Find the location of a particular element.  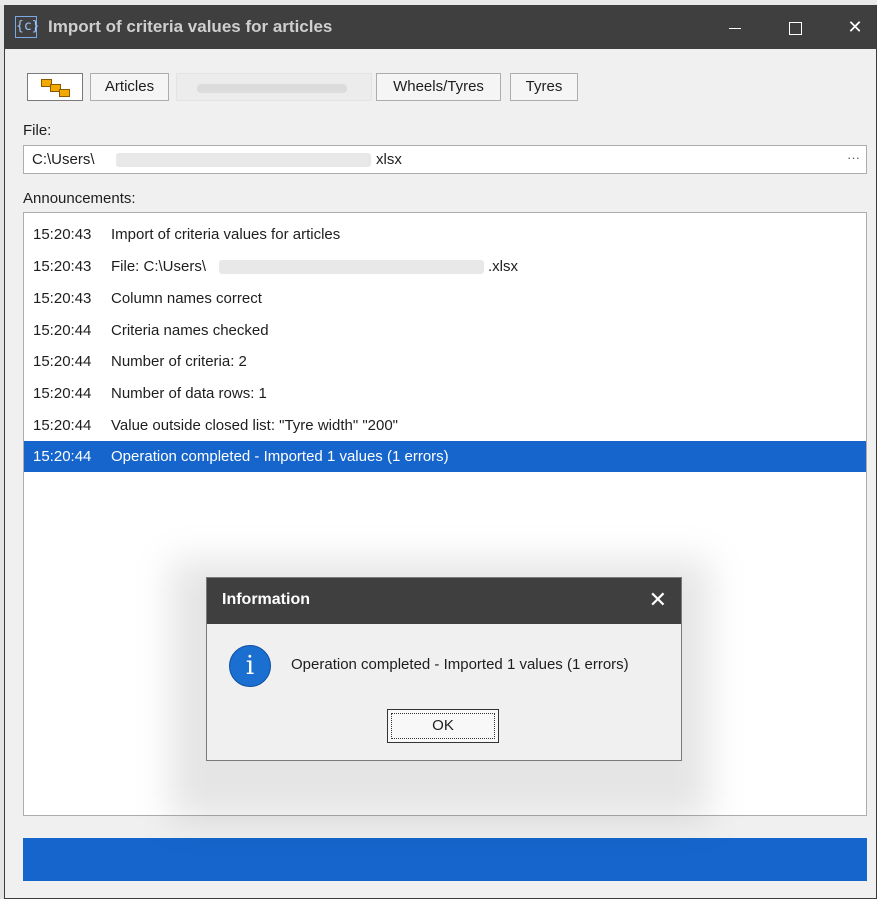

list-item: 15:20:43 File: C:\Users\ .xlsx is located at coordinates (445, 266).